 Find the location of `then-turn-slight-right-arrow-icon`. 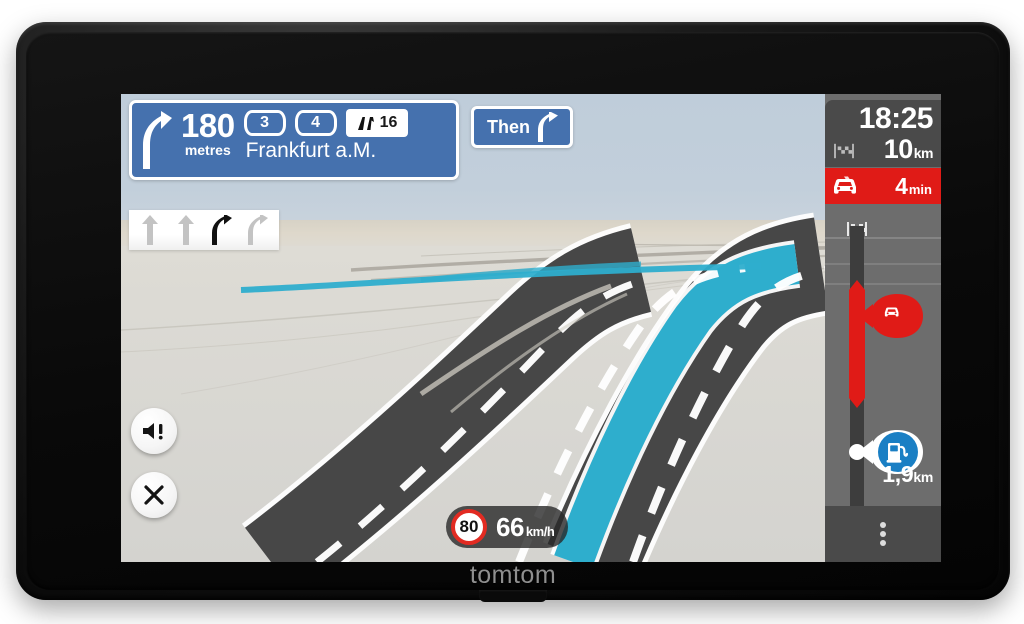

then-turn-slight-right-arrow-icon is located at coordinates (548, 127).